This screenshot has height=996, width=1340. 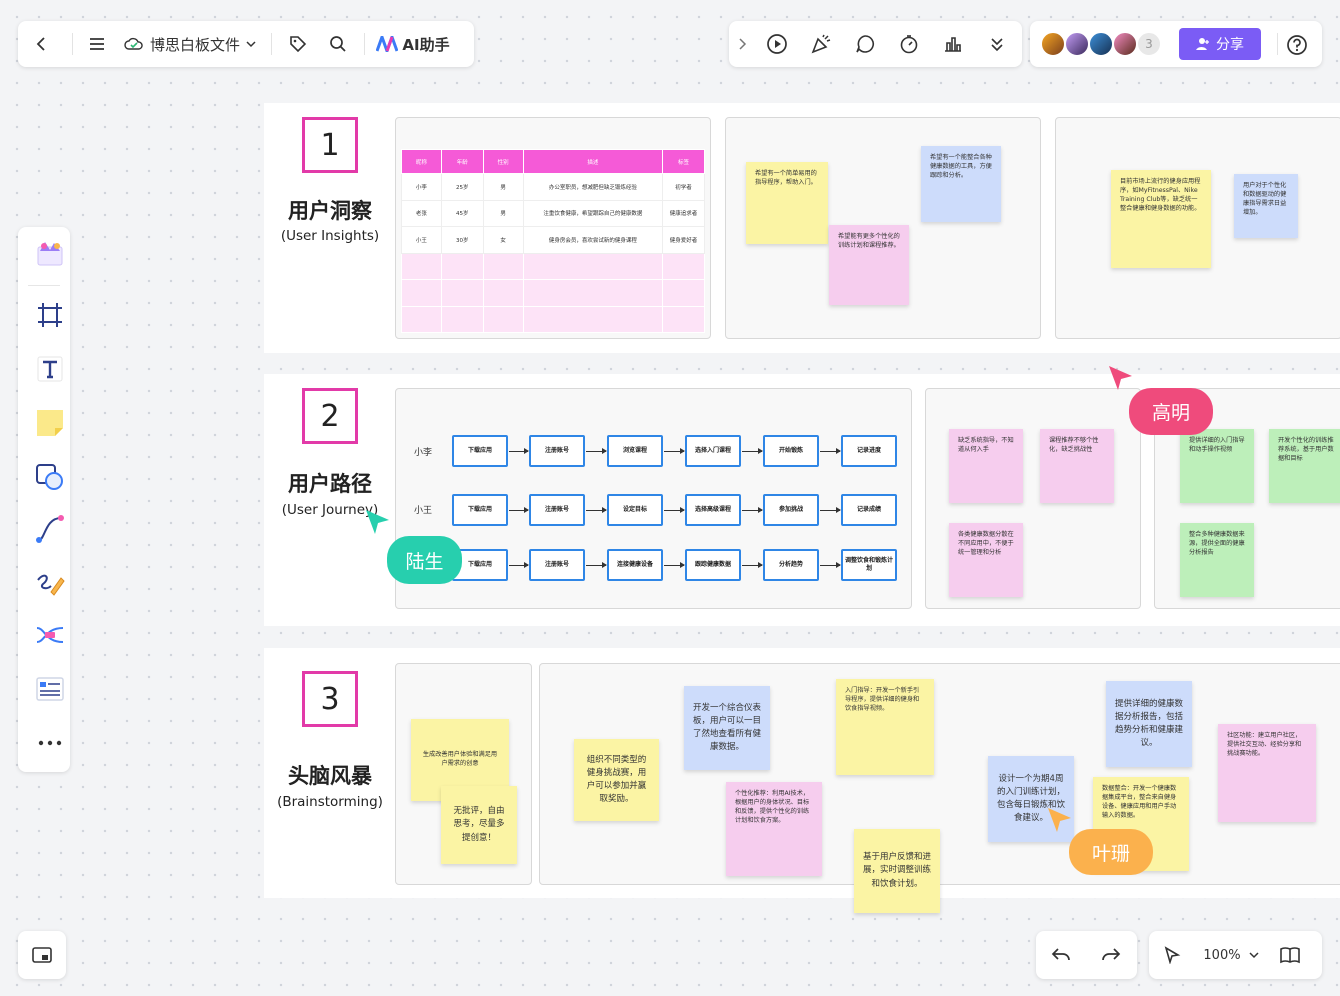 I want to click on journey-step: 分析趋势, so click(x=791, y=565).